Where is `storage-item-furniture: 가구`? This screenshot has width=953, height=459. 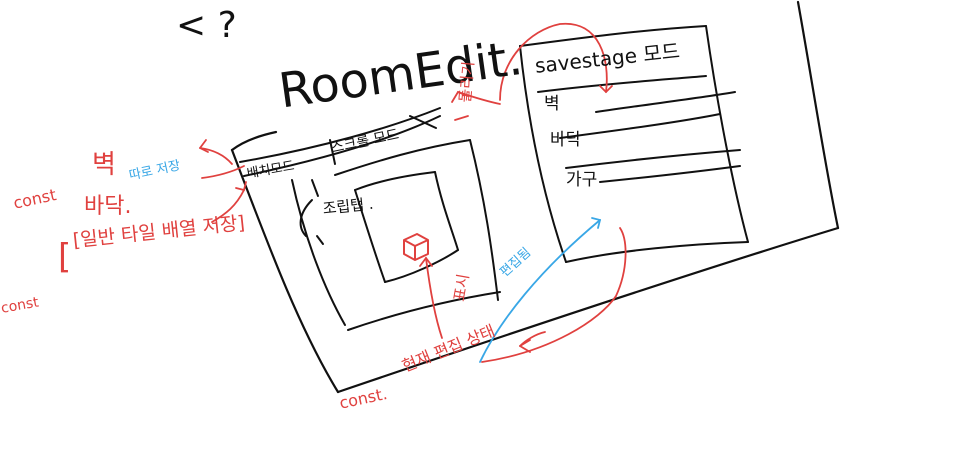 storage-item-furniture: 가구 is located at coordinates (582, 180).